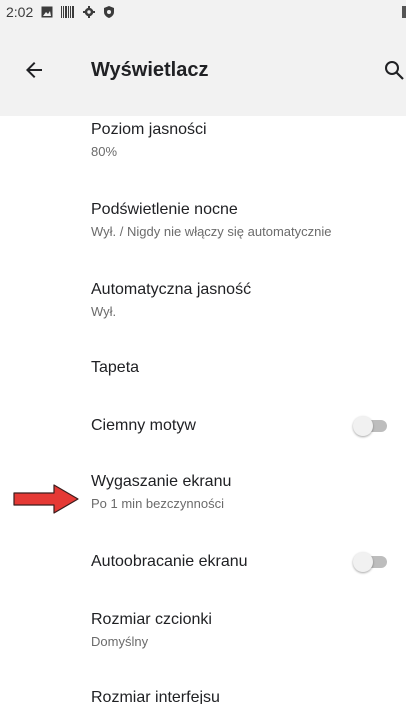 The width and height of the screenshot is (406, 704). What do you see at coordinates (151, 619) in the screenshot?
I see `setting-title: Rozmiar czcionki` at bounding box center [151, 619].